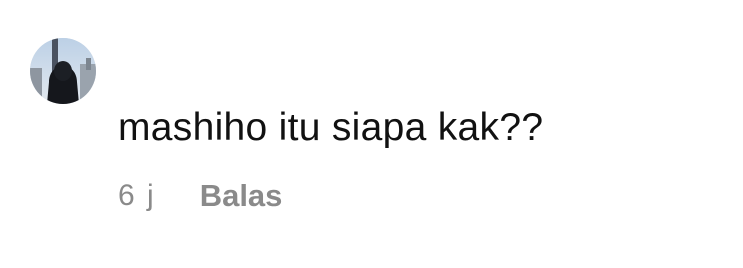  Describe the element at coordinates (331, 127) in the screenshot. I see `comment-text: mashiho itu siapa kak??` at that location.